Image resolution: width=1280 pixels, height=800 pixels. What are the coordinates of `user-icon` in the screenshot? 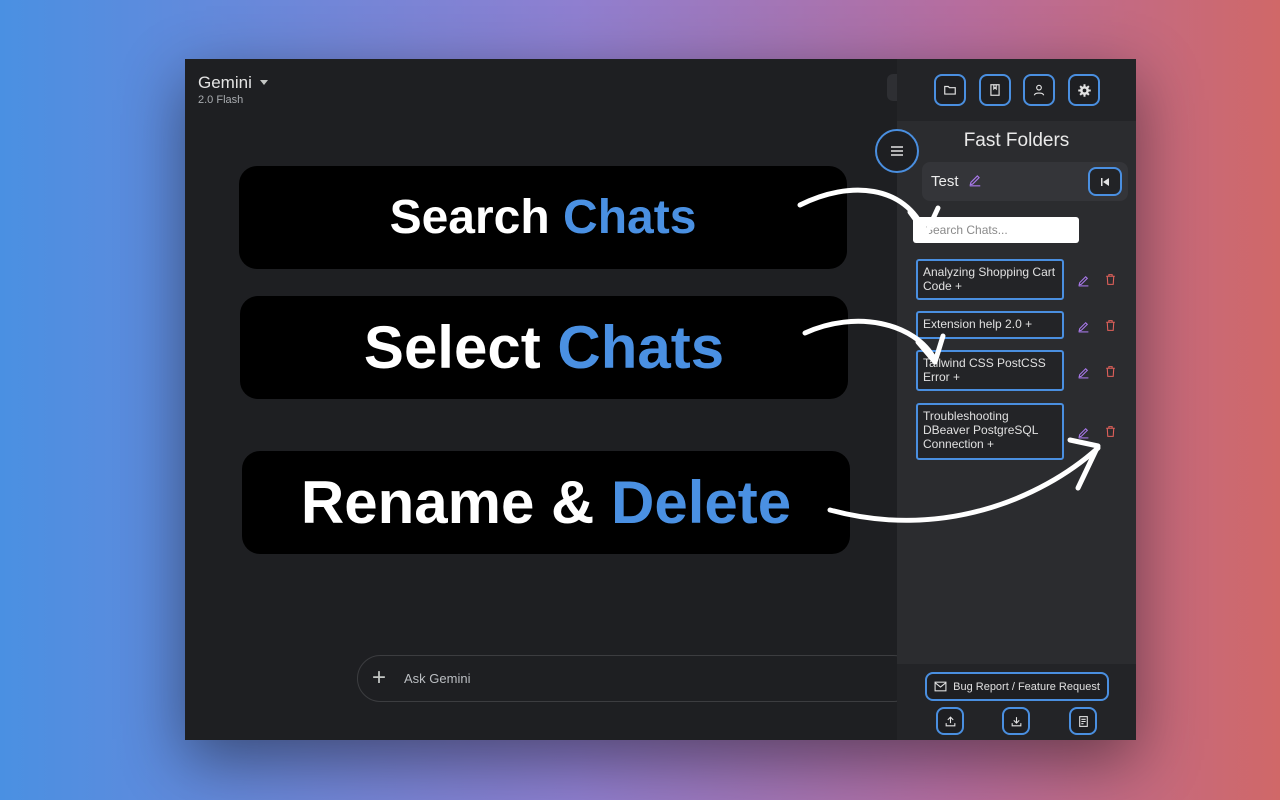 It's located at (1039, 90).